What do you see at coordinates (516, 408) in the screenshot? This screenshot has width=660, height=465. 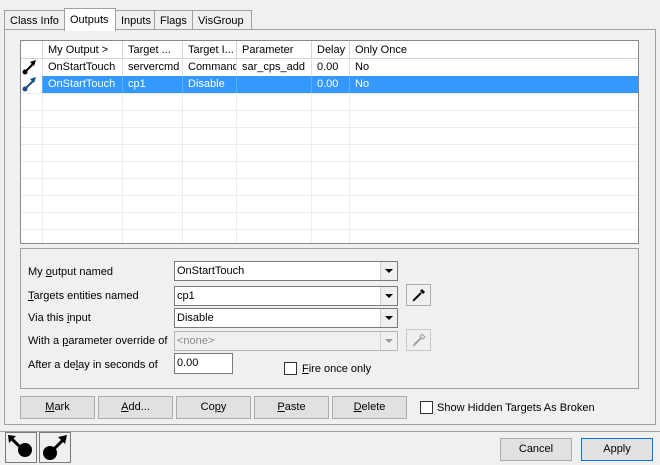 I see `show-hidden-label: Show Hidden Targets As Broken` at bounding box center [516, 408].